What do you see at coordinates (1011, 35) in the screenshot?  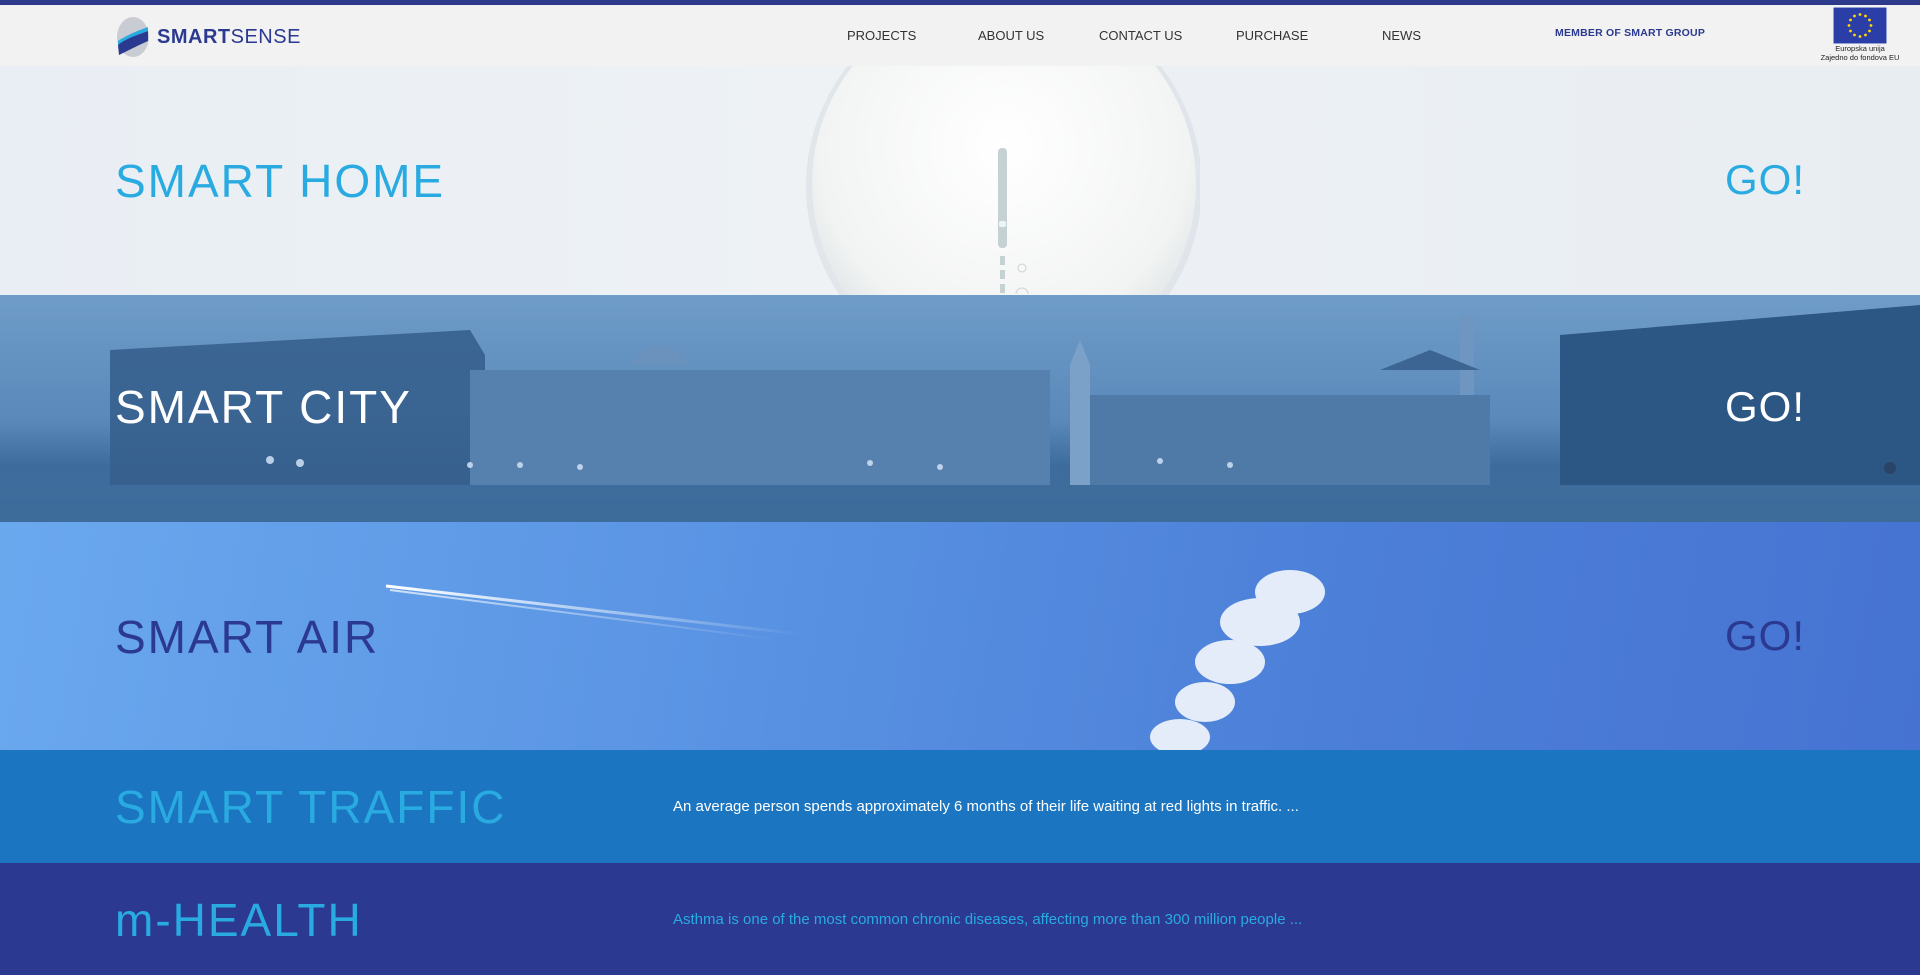 I see `nav-about-us: ABOUT US` at bounding box center [1011, 35].